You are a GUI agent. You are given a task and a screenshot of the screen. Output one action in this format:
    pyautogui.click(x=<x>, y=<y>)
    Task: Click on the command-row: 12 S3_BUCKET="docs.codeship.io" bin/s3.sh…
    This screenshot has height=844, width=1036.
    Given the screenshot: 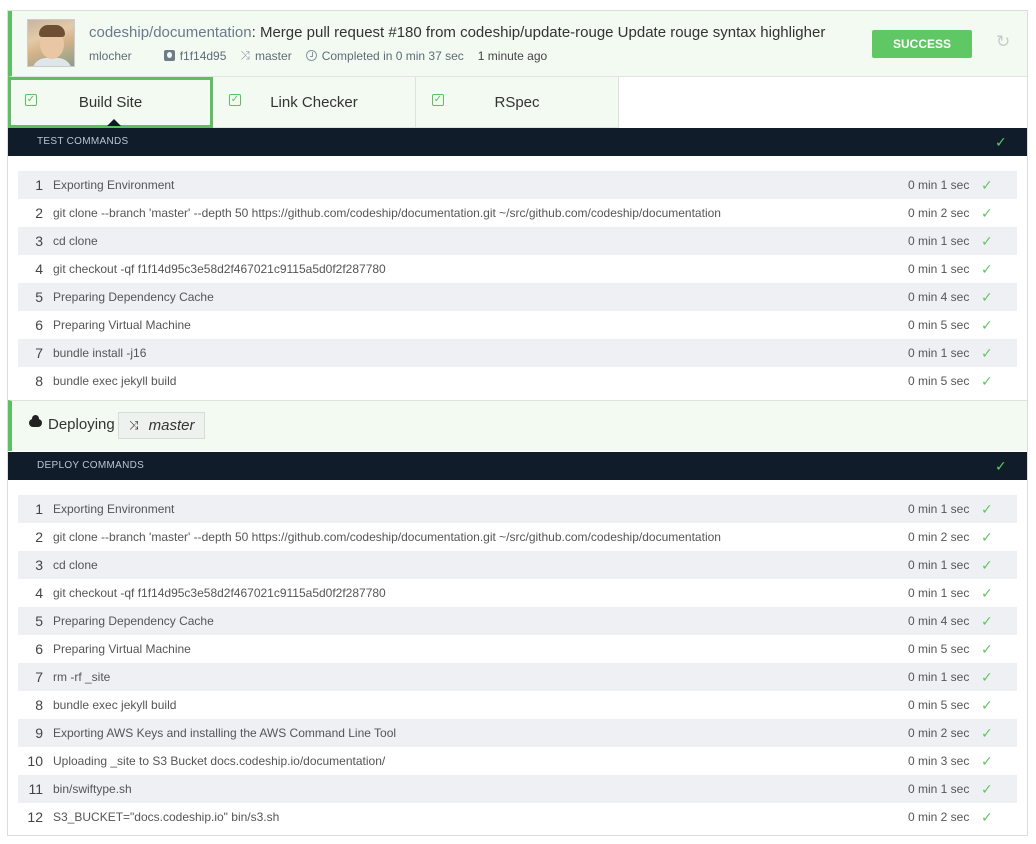 What is the action you would take?
    pyautogui.click(x=517, y=817)
    